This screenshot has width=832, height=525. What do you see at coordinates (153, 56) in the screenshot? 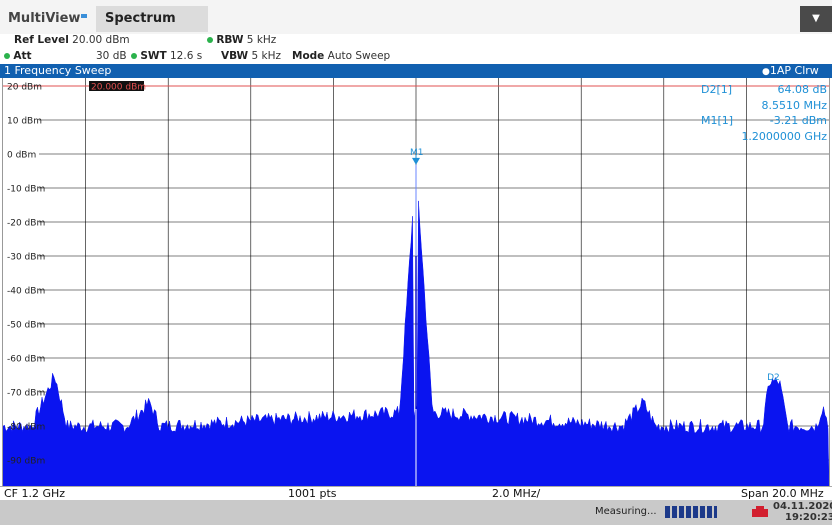
I see `swt-label: SWT` at bounding box center [153, 56].